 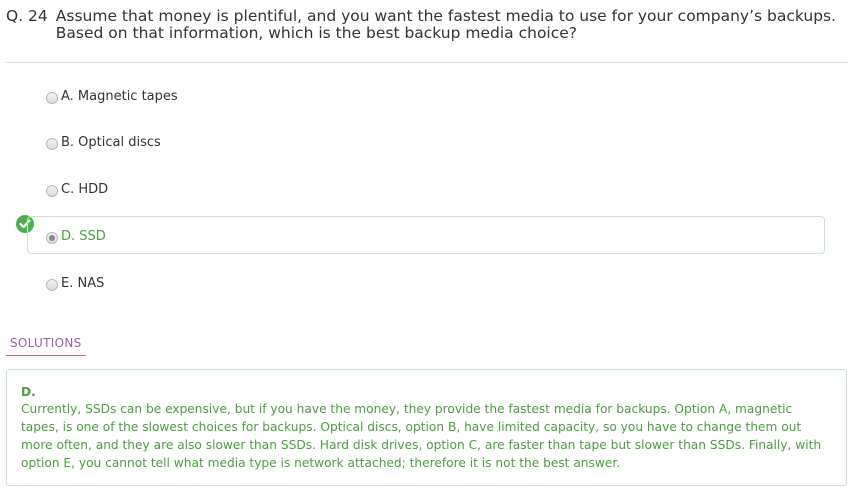 I want to click on option-b-label: B. Optical discs, so click(x=111, y=142).